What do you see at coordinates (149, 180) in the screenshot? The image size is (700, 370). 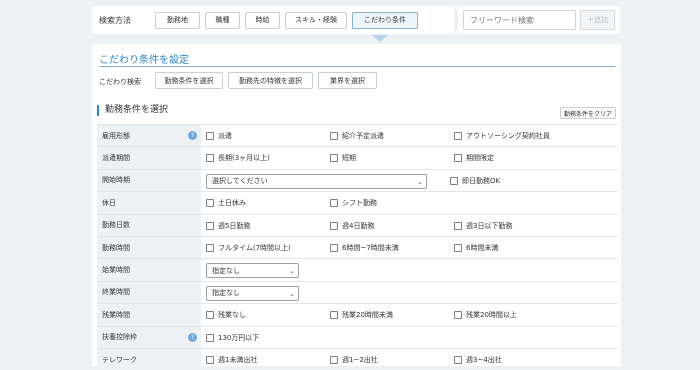 I see `row-label: 開始時期` at bounding box center [149, 180].